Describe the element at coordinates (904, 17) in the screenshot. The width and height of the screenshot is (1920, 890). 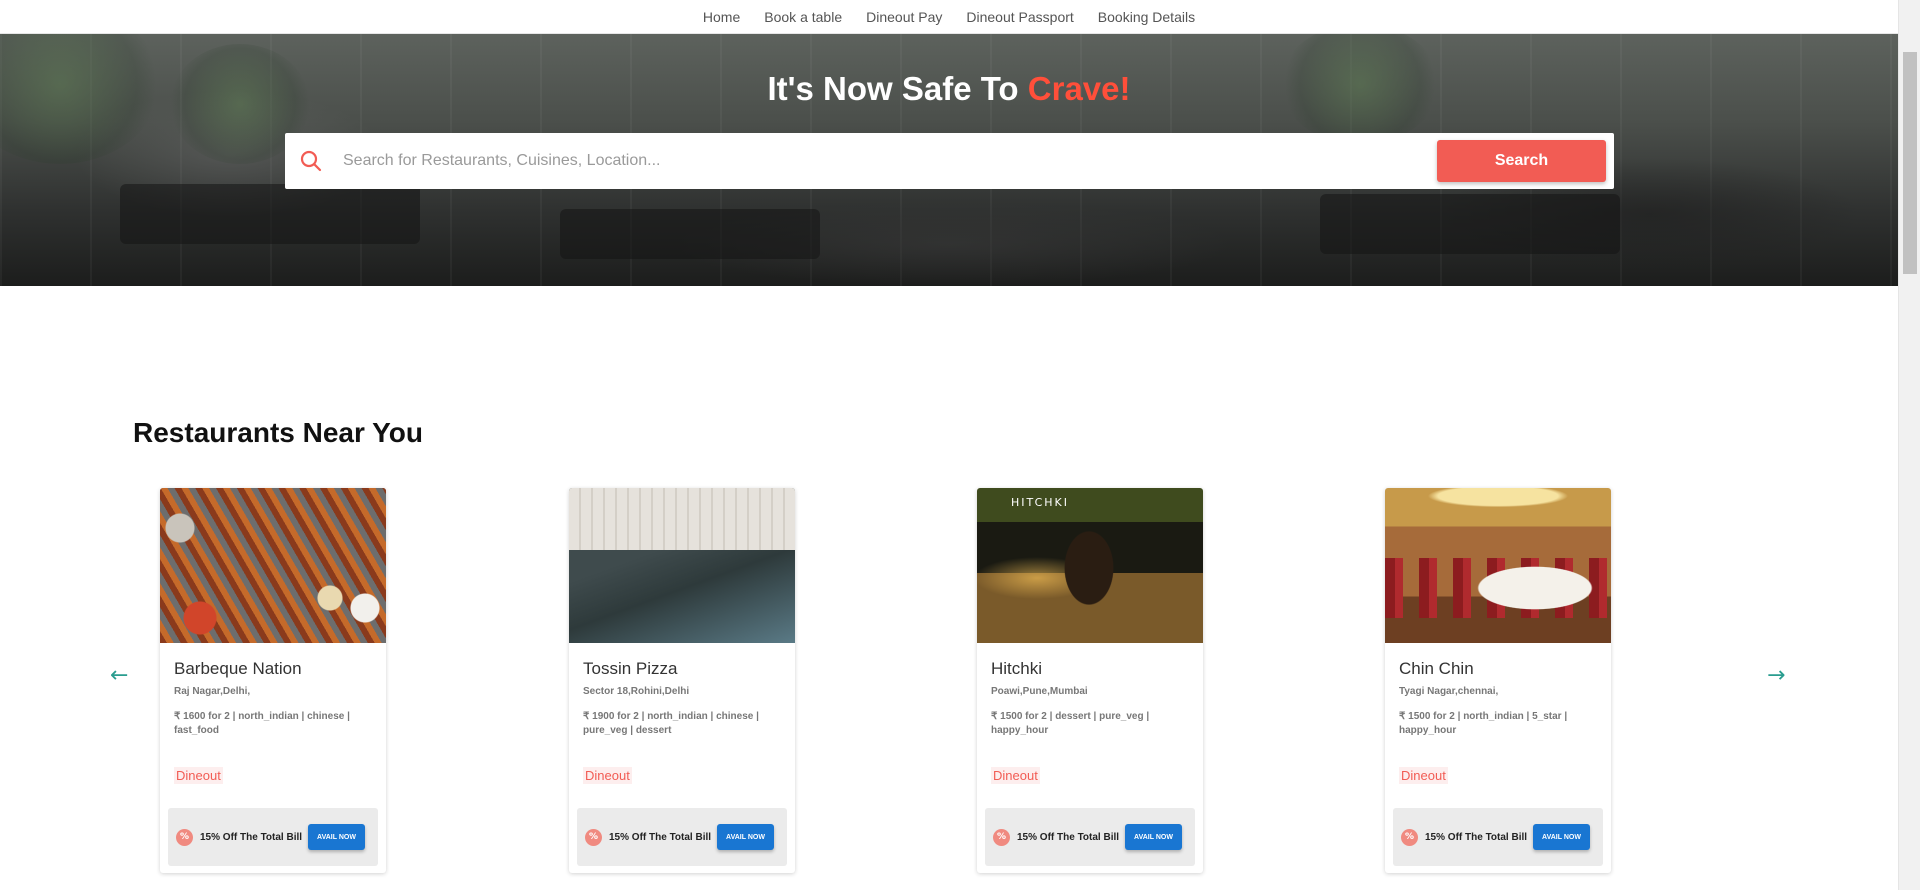
I see `nav-dineout-pay: Dineout Pay` at that location.